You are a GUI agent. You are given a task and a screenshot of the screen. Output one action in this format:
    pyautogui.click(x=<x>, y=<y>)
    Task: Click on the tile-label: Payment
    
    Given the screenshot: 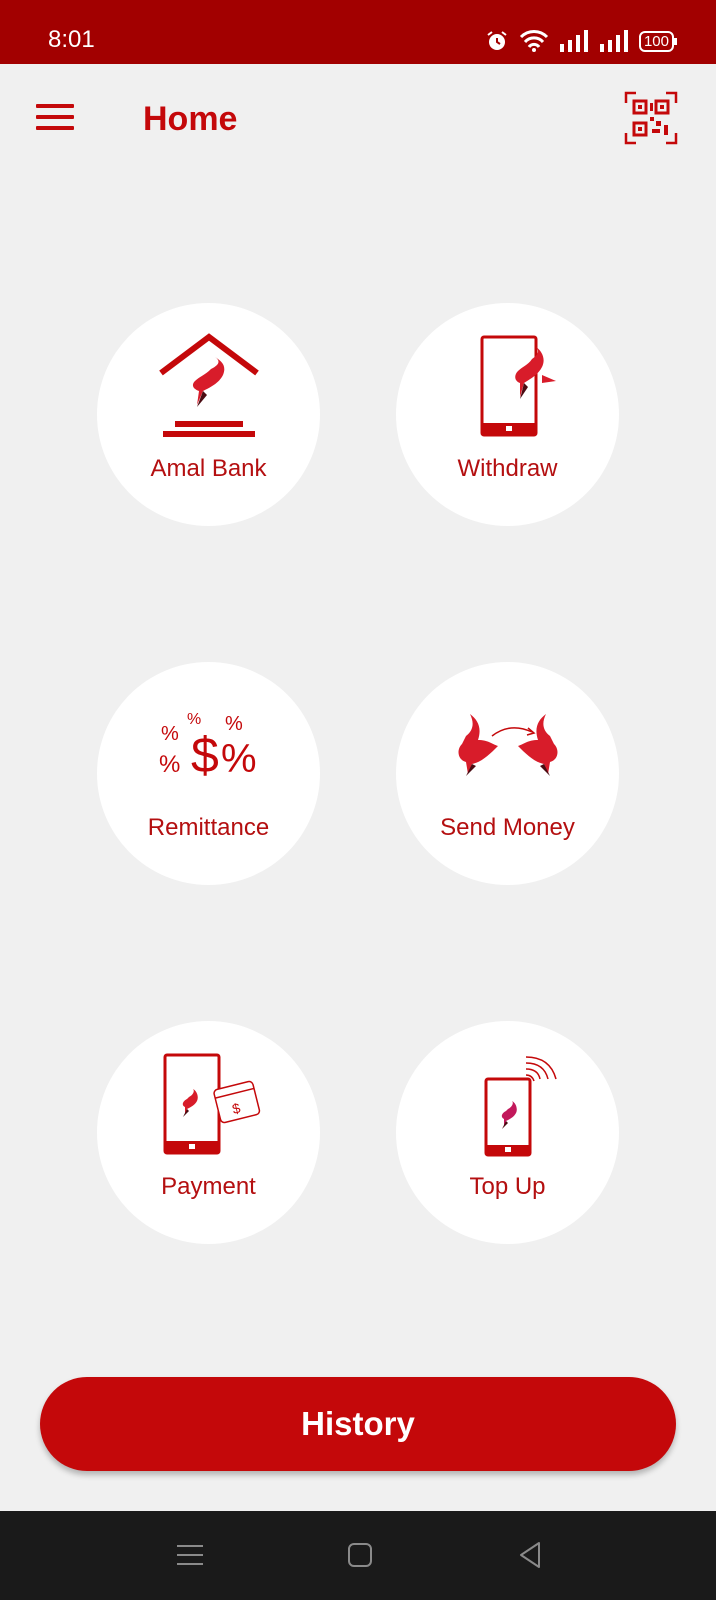 What is the action you would take?
    pyautogui.click(x=208, y=1186)
    